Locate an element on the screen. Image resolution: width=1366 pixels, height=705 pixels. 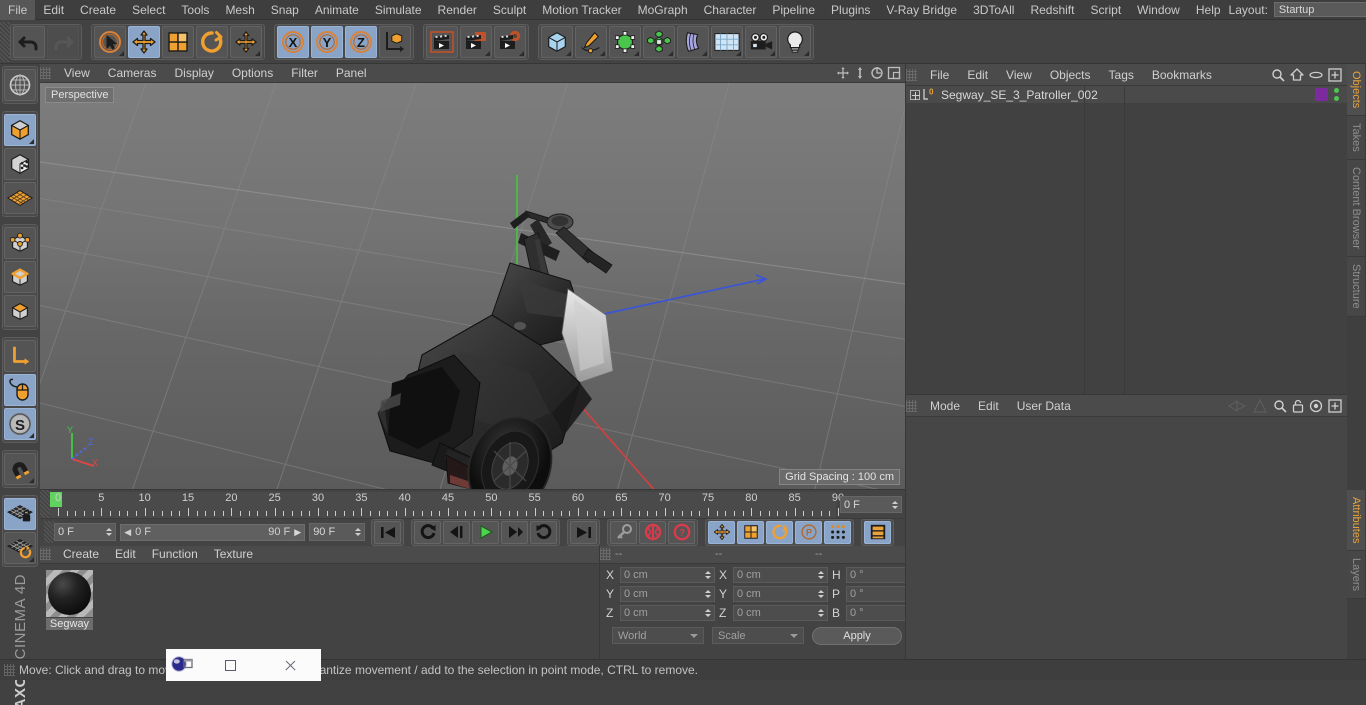
record-active-objects-icon is located at coordinates (652, 532).